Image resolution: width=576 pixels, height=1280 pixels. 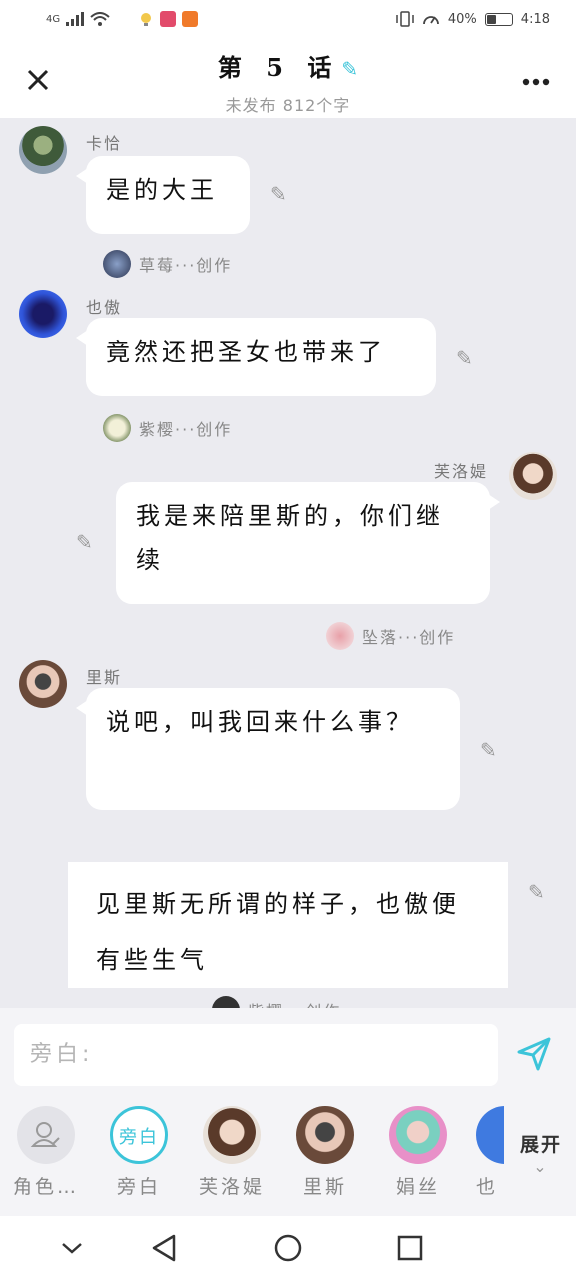 What do you see at coordinates (278, 67) in the screenshot?
I see `page-title: 第 5 话` at bounding box center [278, 67].